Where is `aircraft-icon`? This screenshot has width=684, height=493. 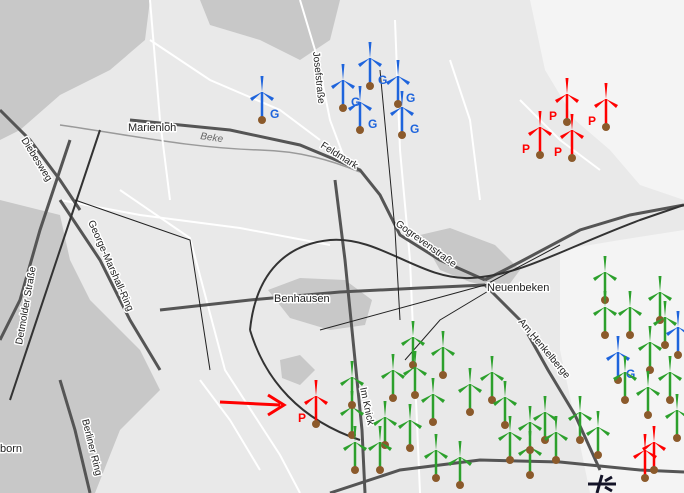 aircraft-icon is located at coordinates (602, 483).